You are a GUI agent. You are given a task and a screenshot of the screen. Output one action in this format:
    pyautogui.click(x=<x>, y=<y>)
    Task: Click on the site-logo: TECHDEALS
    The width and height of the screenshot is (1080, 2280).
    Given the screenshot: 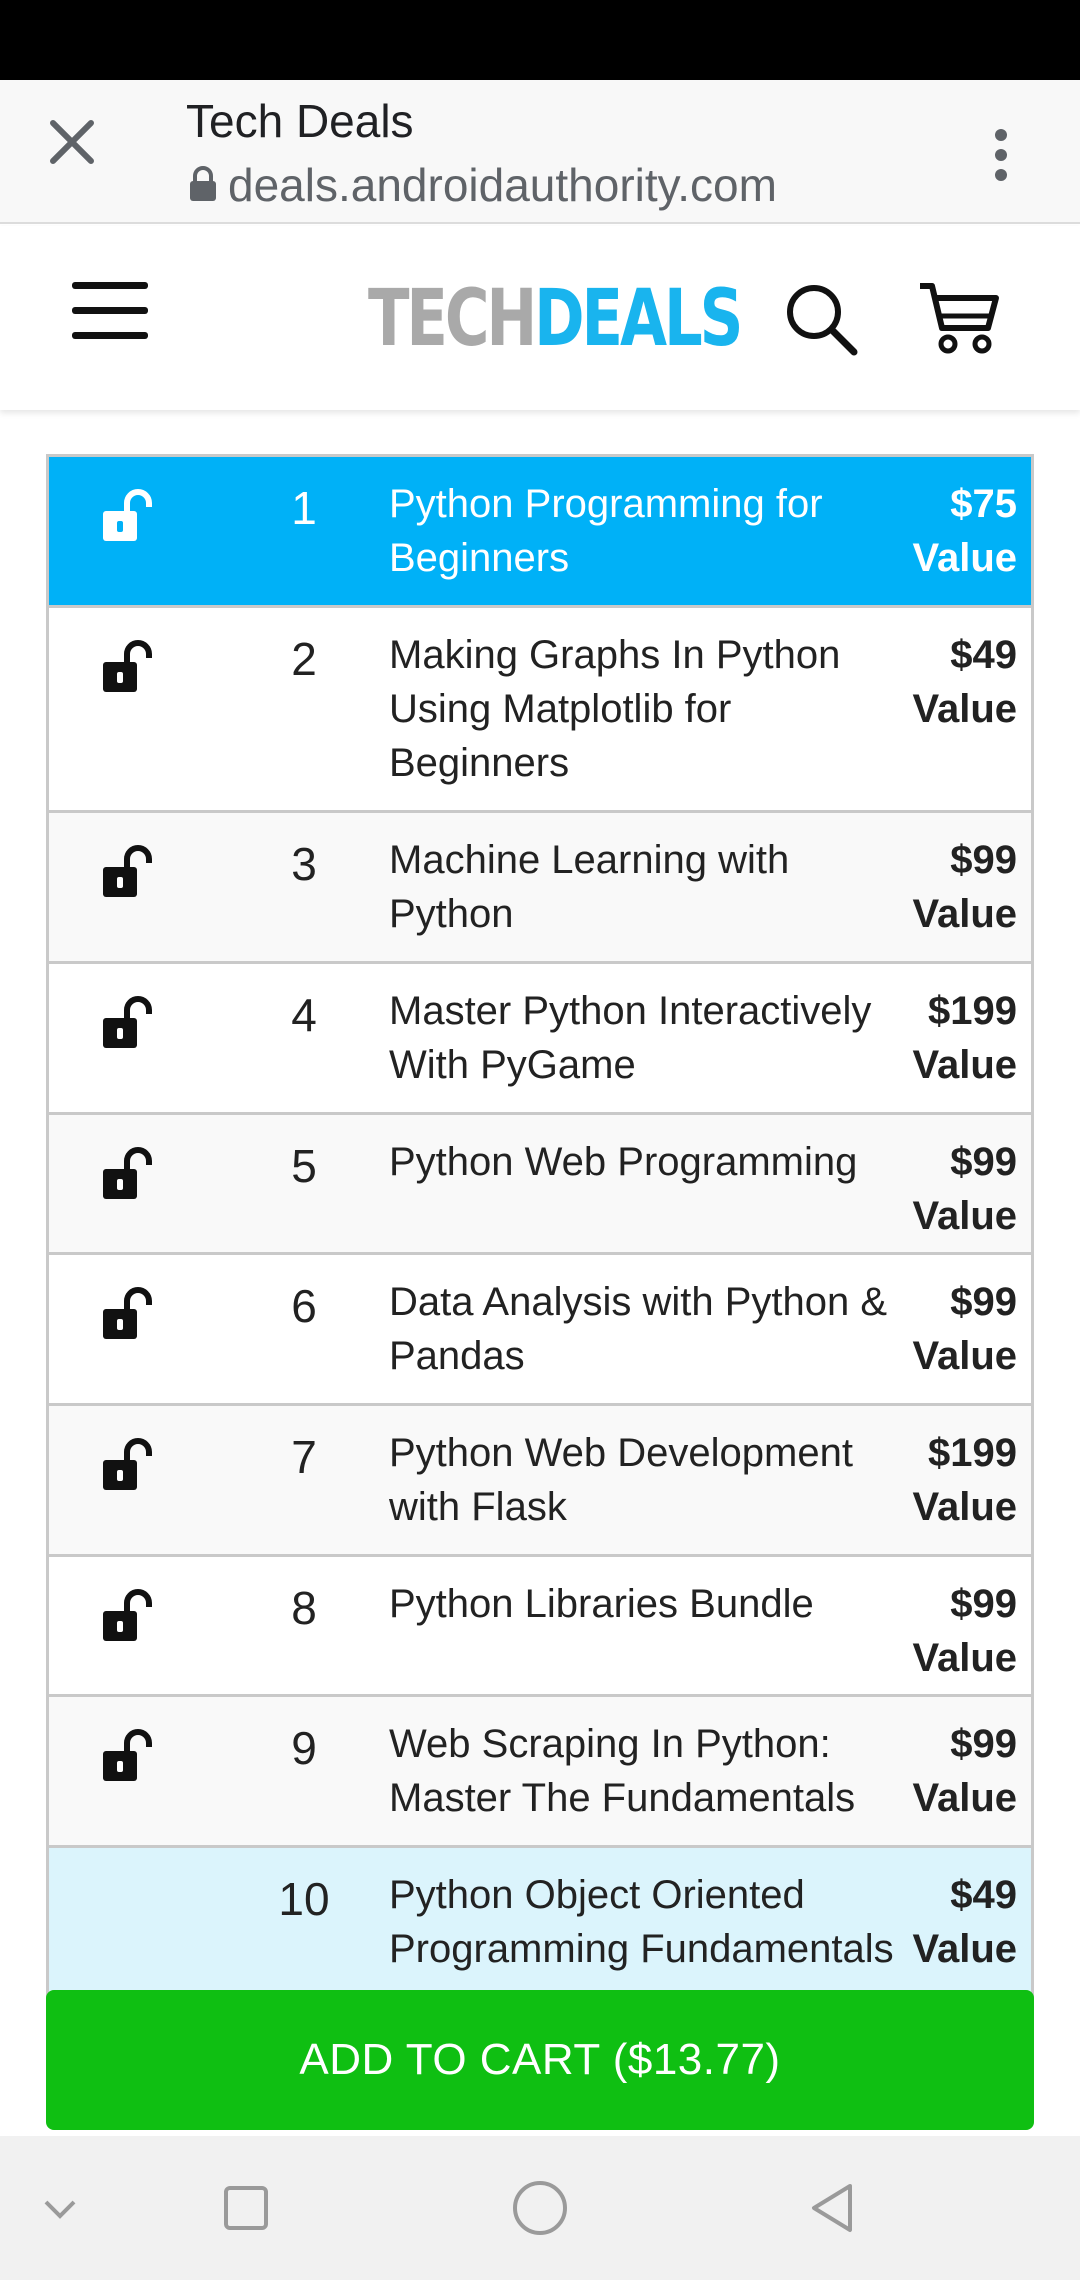 What is the action you would take?
    pyautogui.click(x=555, y=319)
    